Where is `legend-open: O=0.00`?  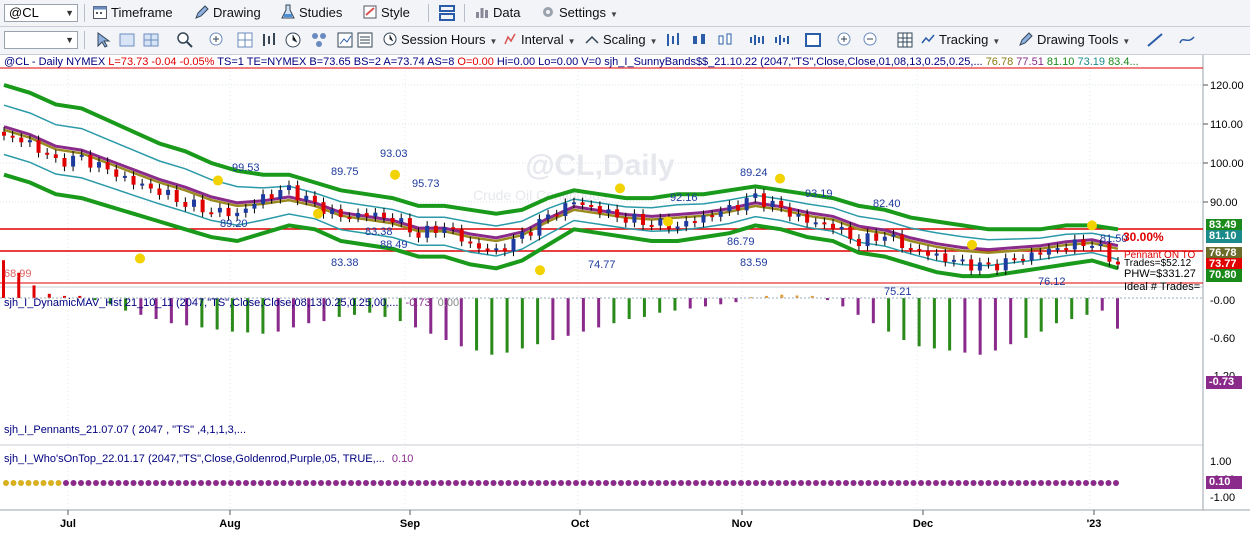 legend-open: O=0.00 is located at coordinates (475, 62).